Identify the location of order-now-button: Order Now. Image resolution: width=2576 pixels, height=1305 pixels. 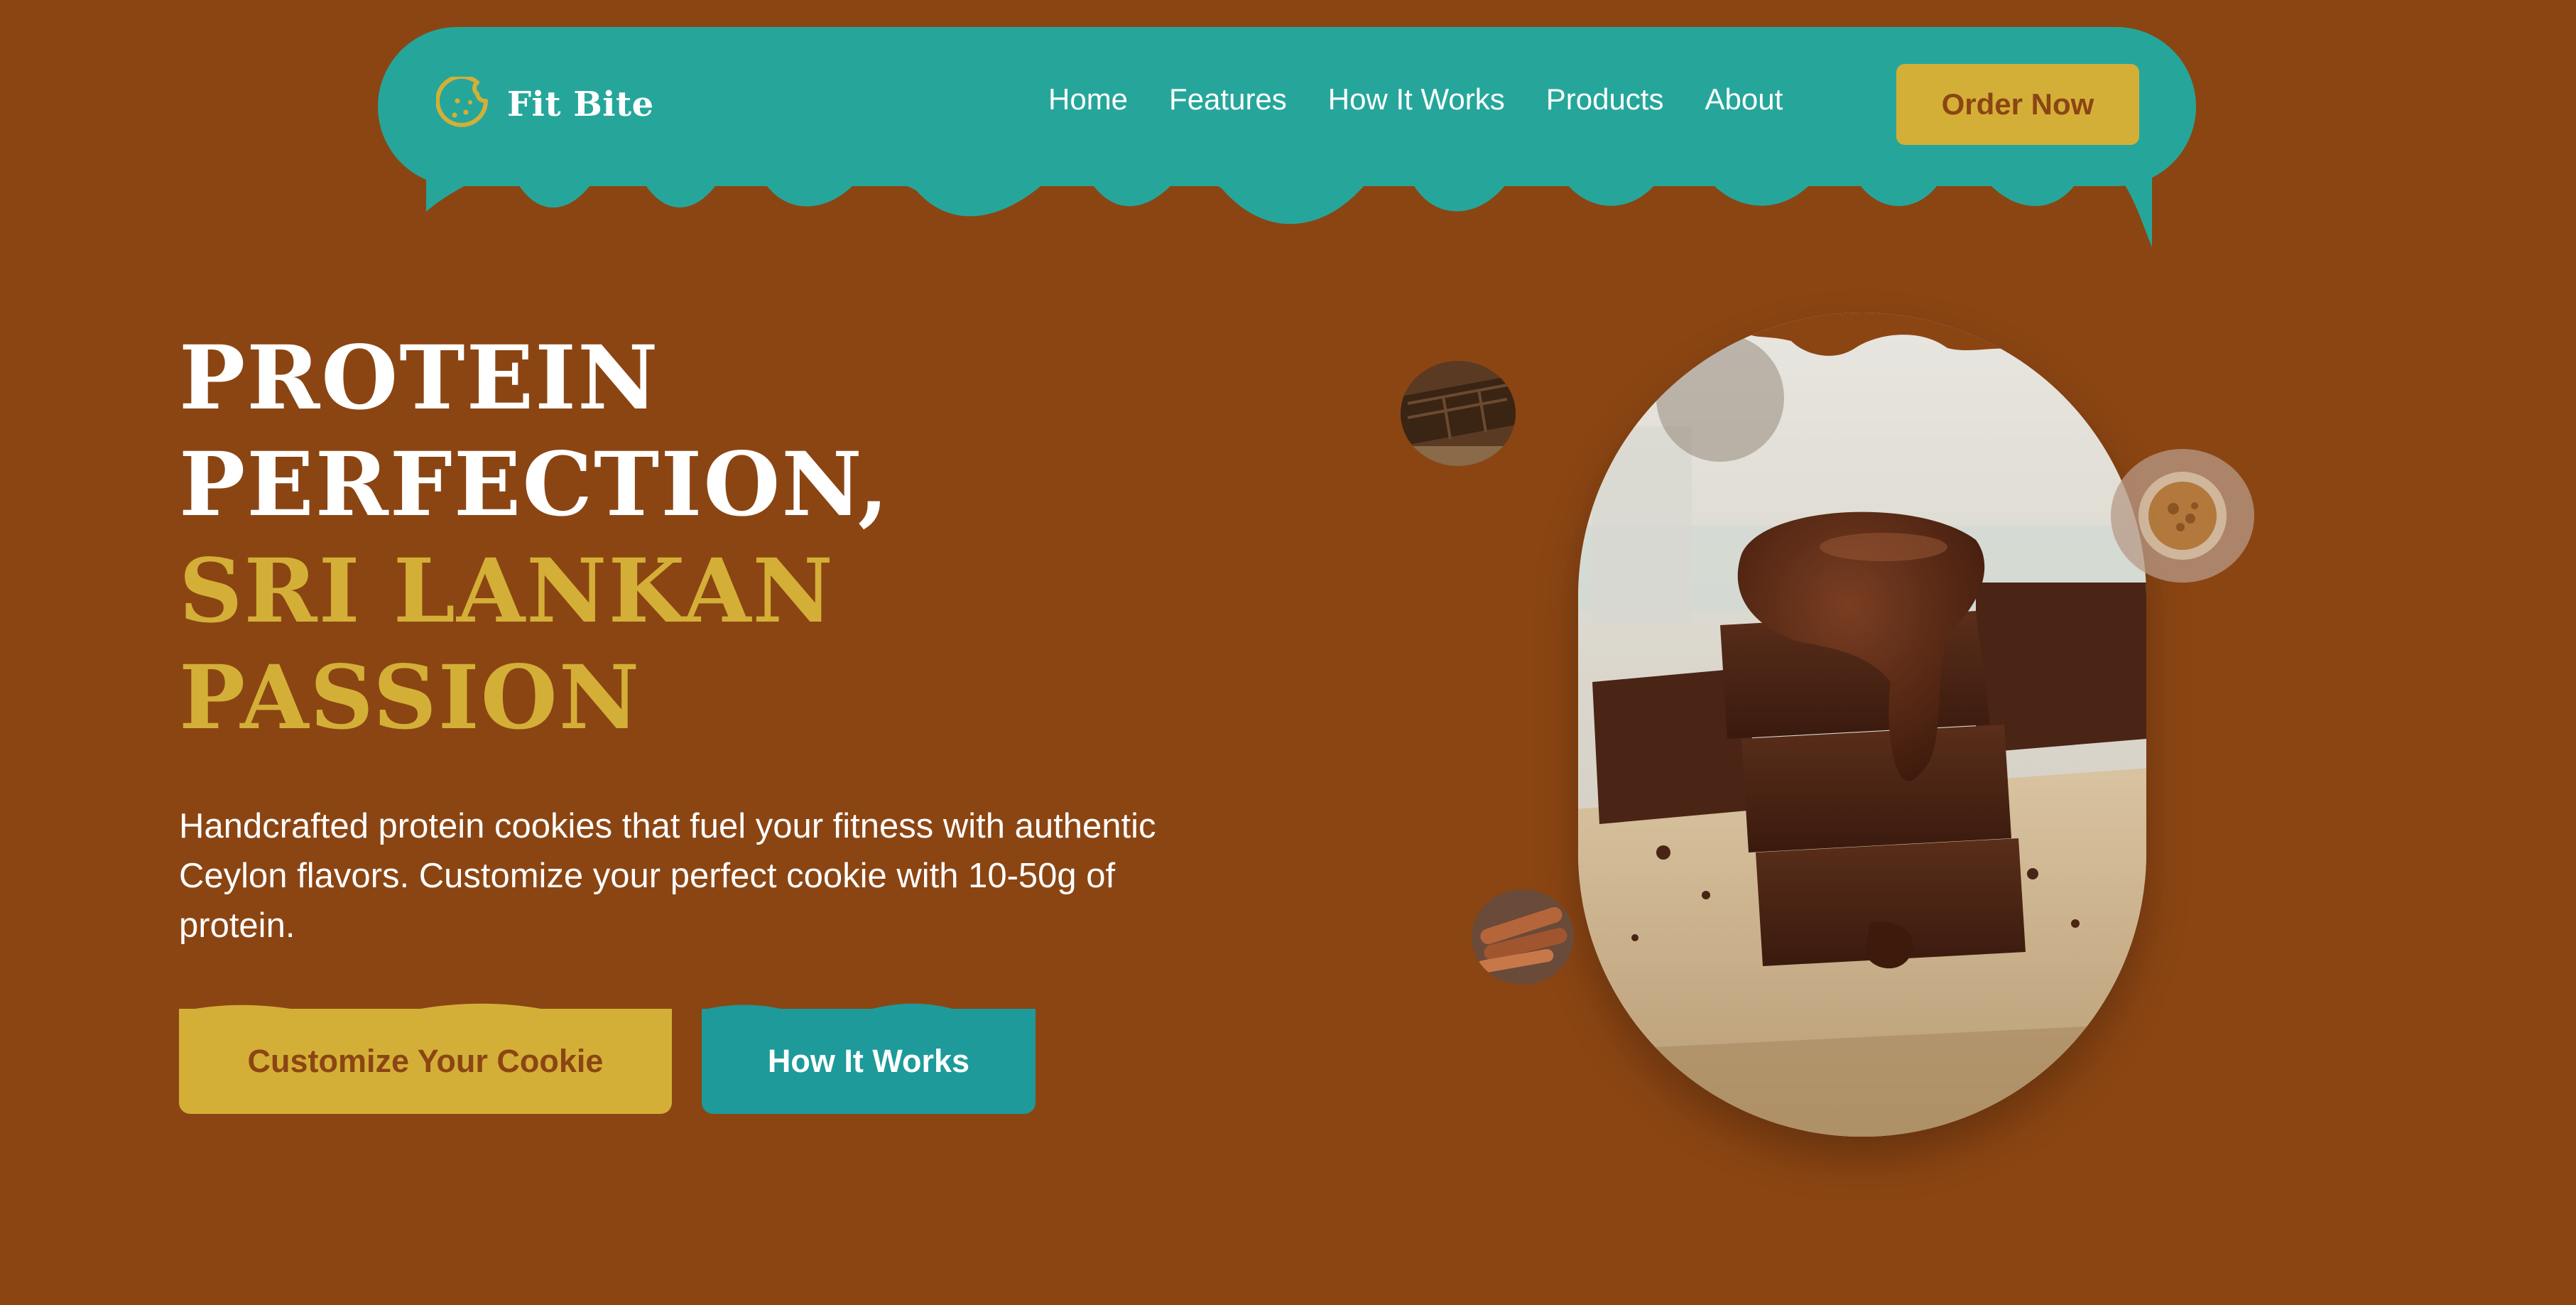
(2017, 104).